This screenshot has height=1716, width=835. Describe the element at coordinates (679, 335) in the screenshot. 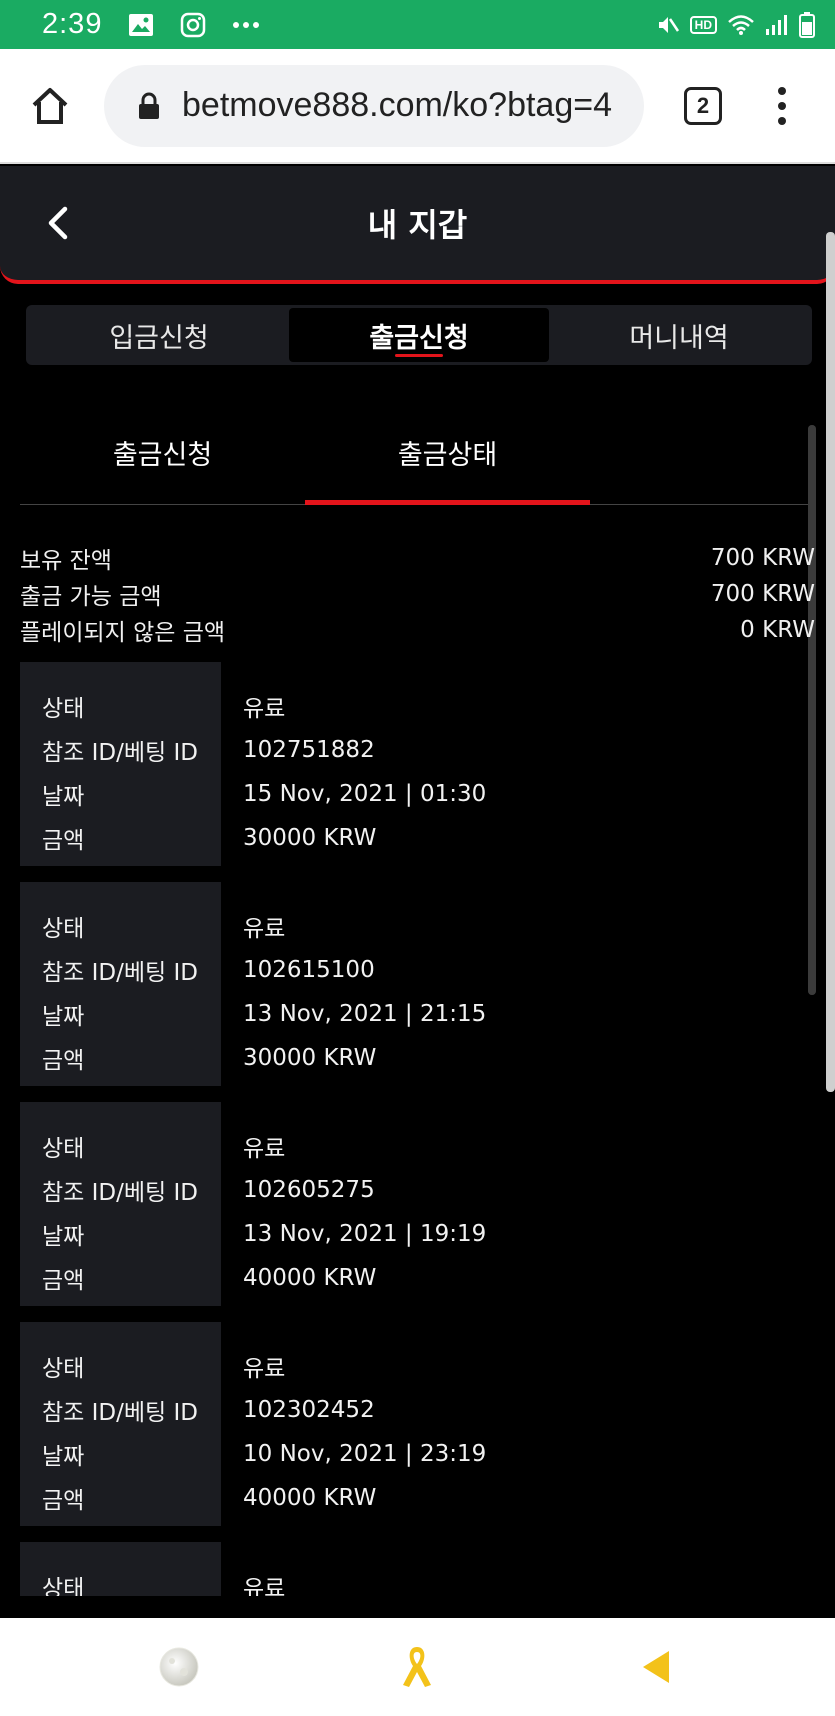

I see `tab-money-history: 머니내역` at that location.